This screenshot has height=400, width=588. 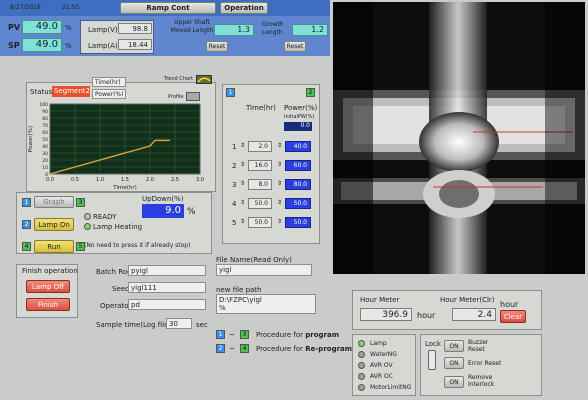 What do you see at coordinates (234, 166) in the screenshot?
I see `profile-row-number: 2` at bounding box center [234, 166].